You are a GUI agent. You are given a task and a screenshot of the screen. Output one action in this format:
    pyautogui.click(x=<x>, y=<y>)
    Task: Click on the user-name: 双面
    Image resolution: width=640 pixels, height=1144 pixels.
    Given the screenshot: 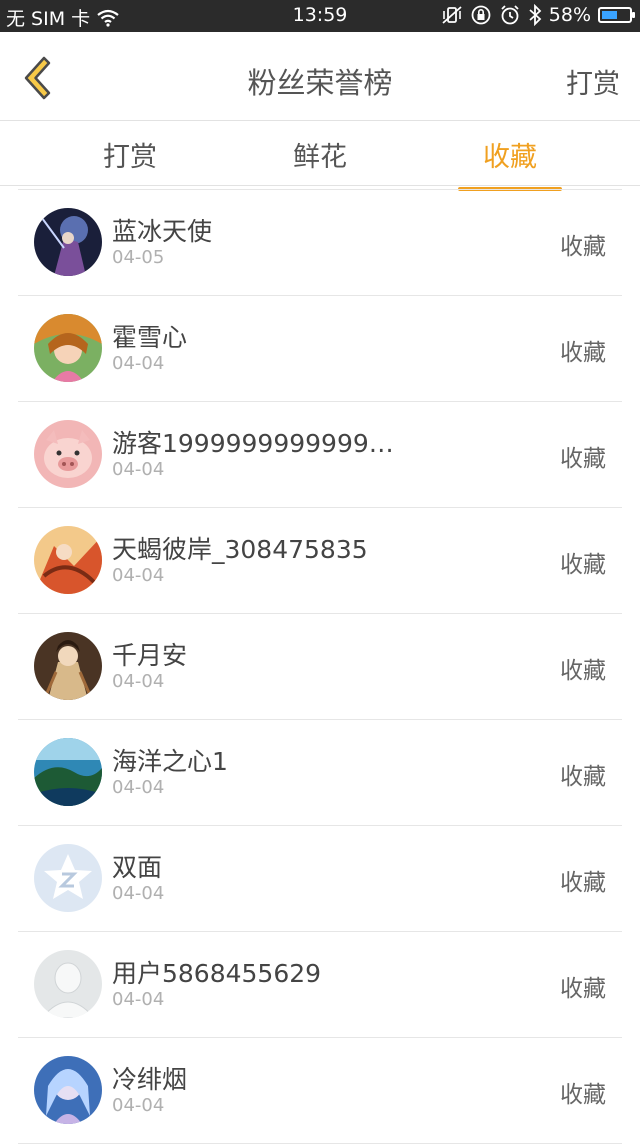 What is the action you would take?
    pyautogui.click(x=137, y=867)
    